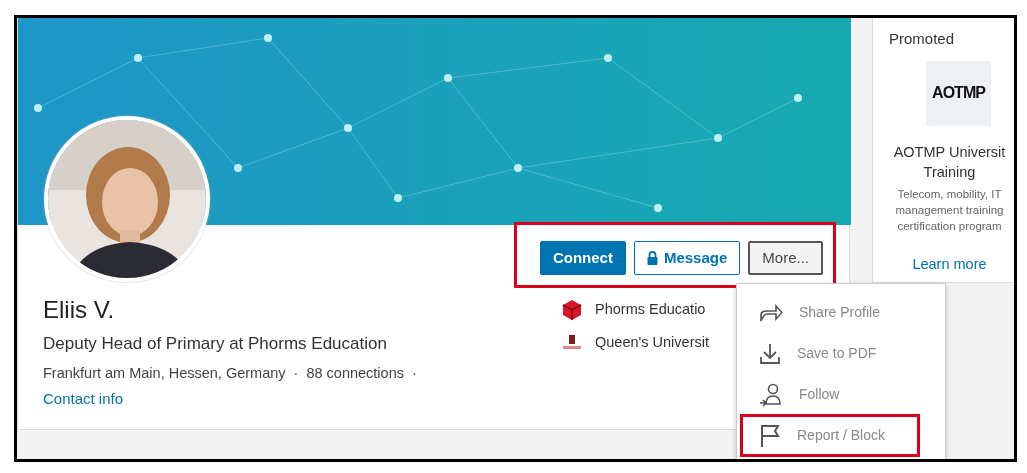 The width and height of the screenshot is (1027, 473). I want to click on crest-icon, so click(572, 342).